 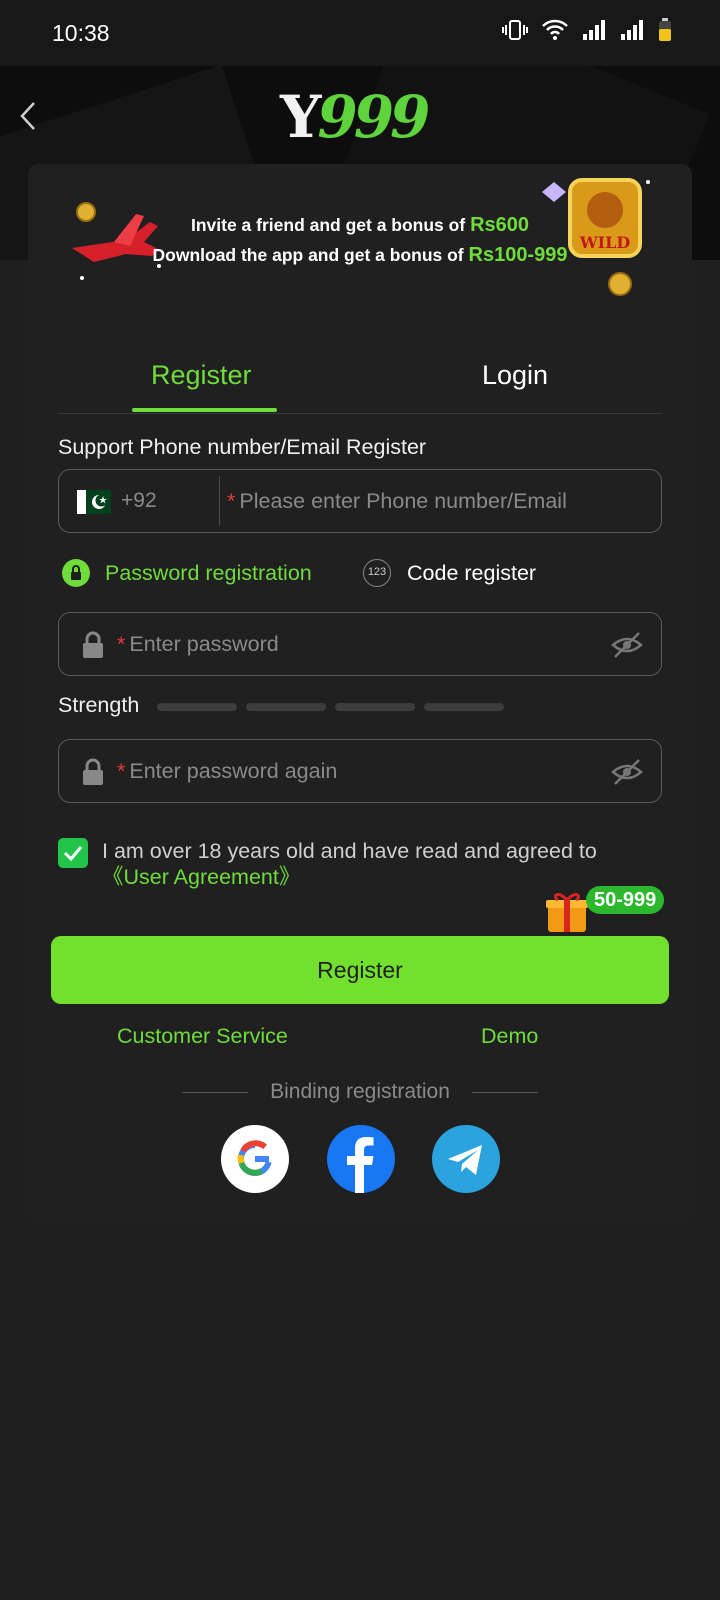 I want to click on status-time: 10:38, so click(x=81, y=33).